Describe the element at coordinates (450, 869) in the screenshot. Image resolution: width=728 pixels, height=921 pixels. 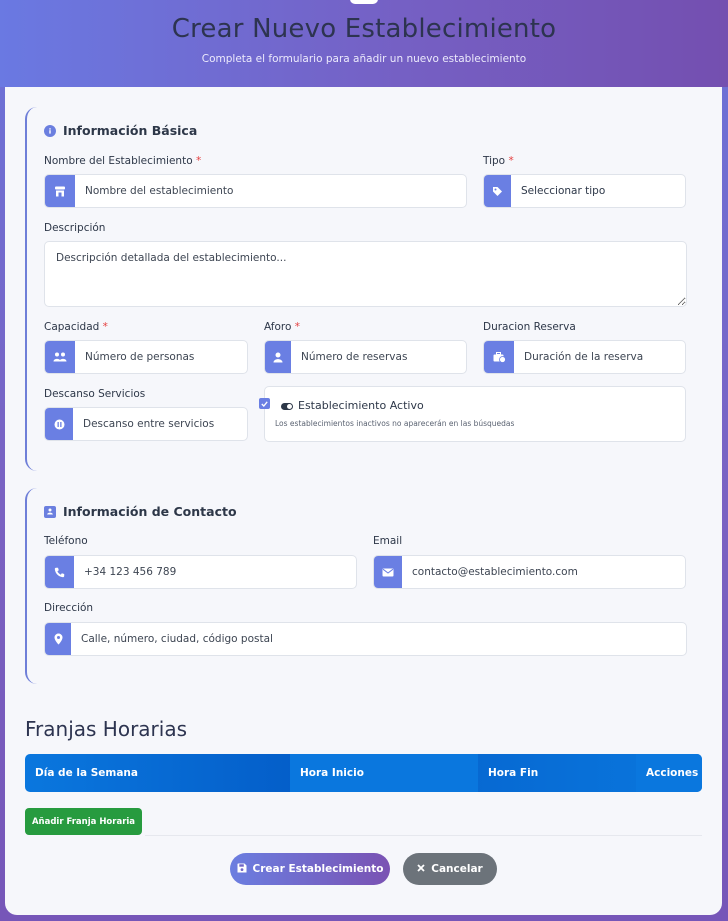
I see `cancel-button: Cancelar` at that location.